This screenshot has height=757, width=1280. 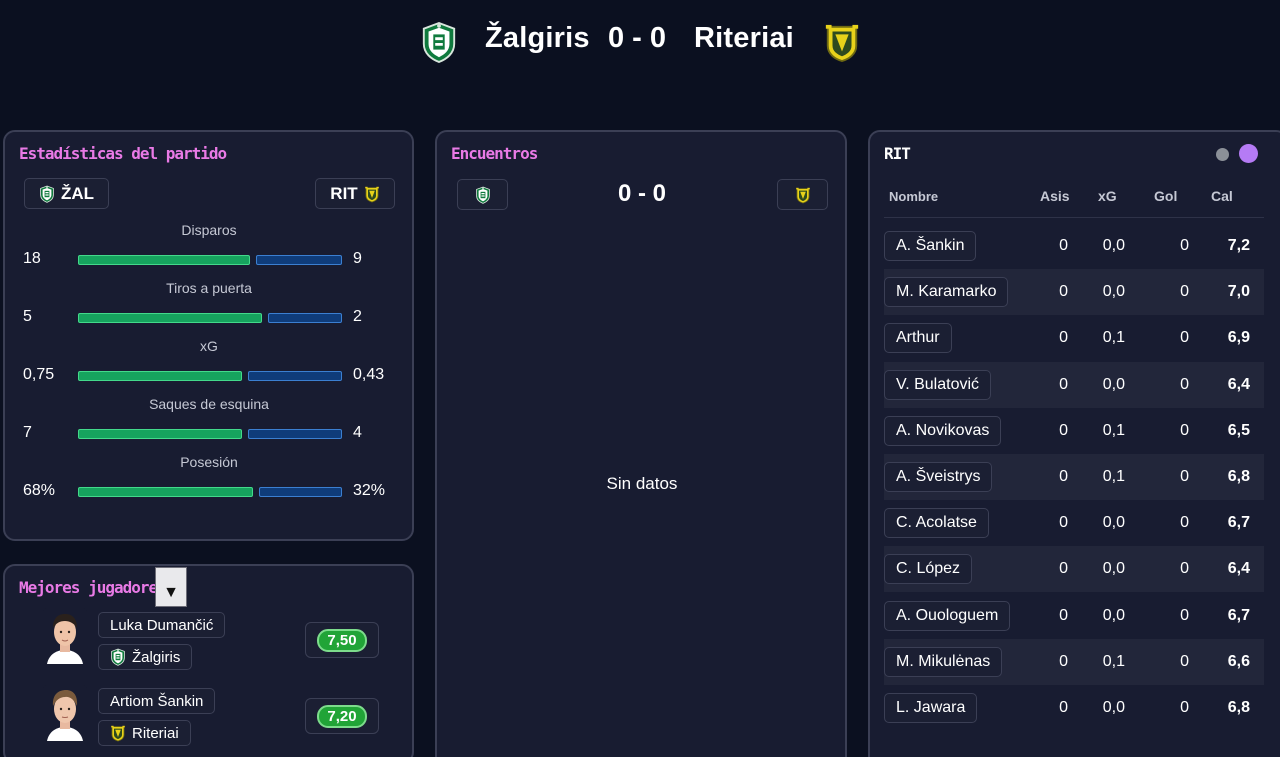 What do you see at coordinates (1222, 154) in the screenshot?
I see `toggle-dot-inactive` at bounding box center [1222, 154].